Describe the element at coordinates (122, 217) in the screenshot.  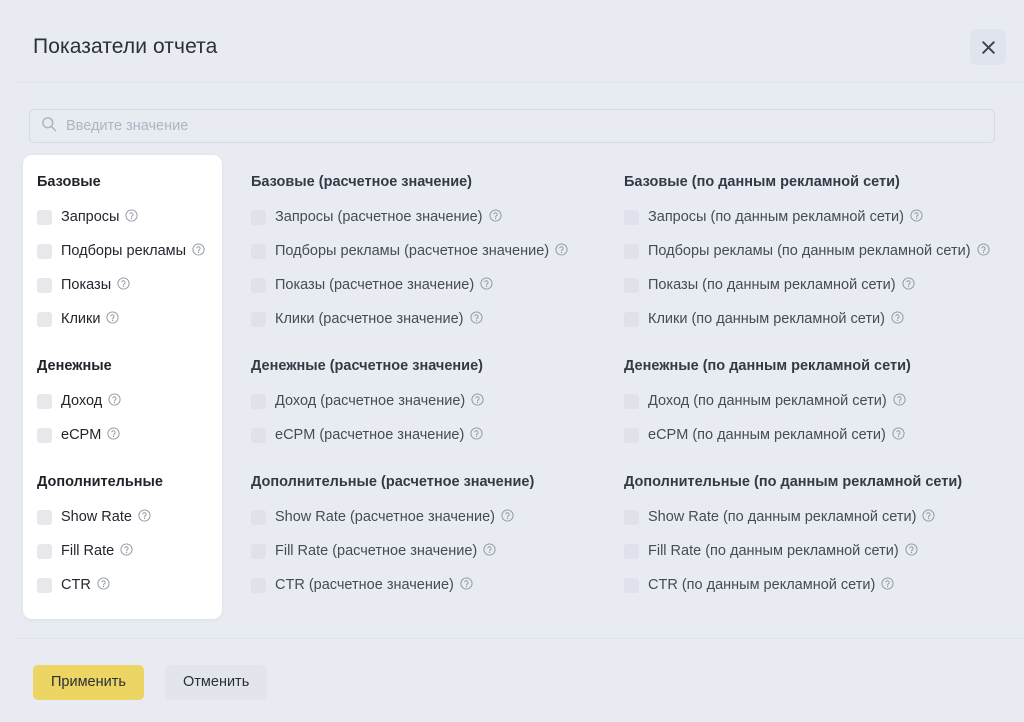
I see `metric-checkbox-row: Запросы` at that location.